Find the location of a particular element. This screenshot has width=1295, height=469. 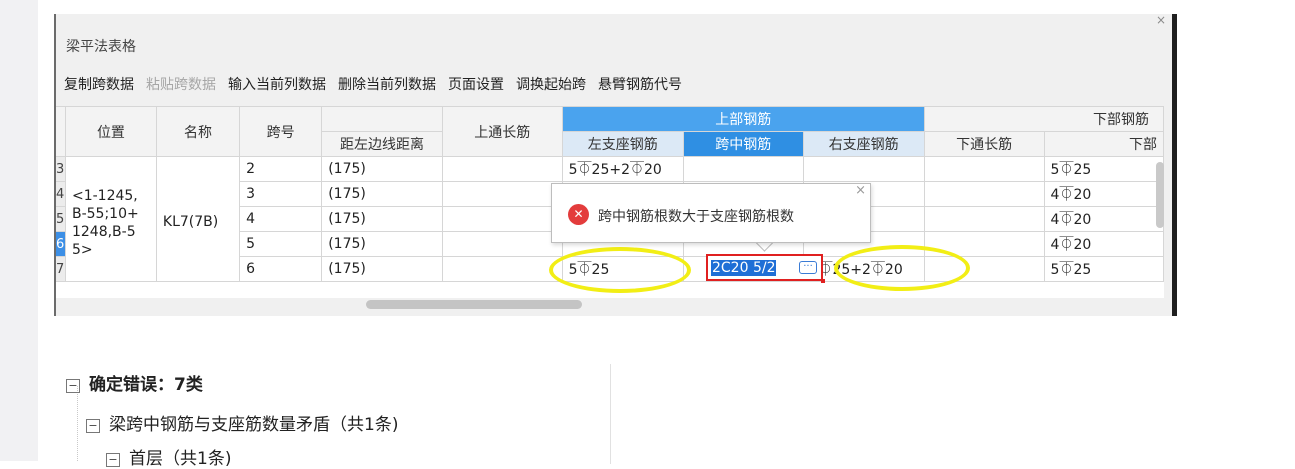

tree-node-first-floor: − 首层（共1条) is located at coordinates (168, 456).